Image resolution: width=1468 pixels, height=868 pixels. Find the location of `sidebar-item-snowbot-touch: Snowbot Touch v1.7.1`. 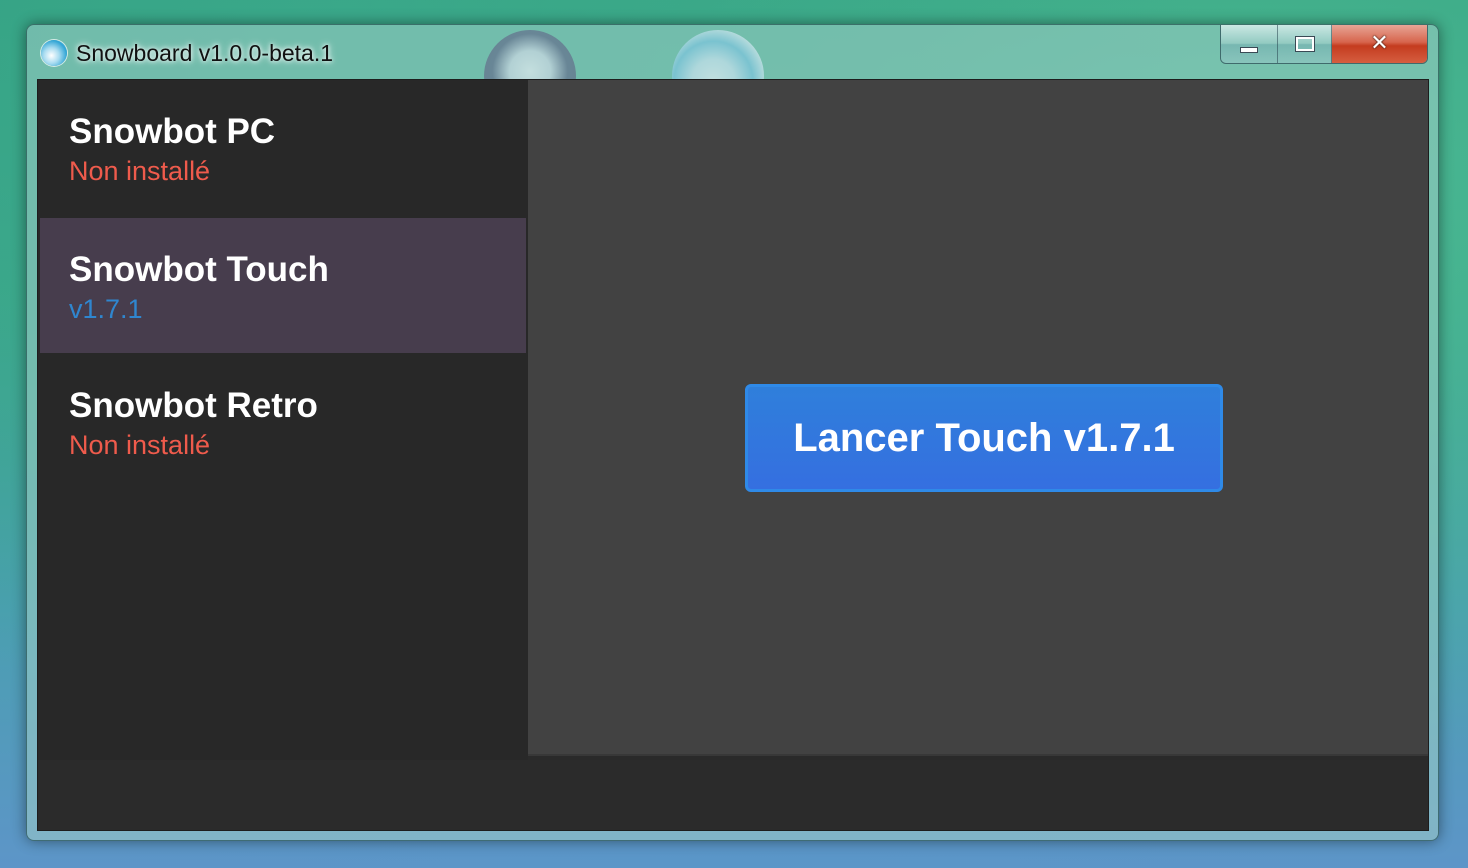

sidebar-item-snowbot-touch: Snowbot Touch v1.7.1 is located at coordinates (283, 285).